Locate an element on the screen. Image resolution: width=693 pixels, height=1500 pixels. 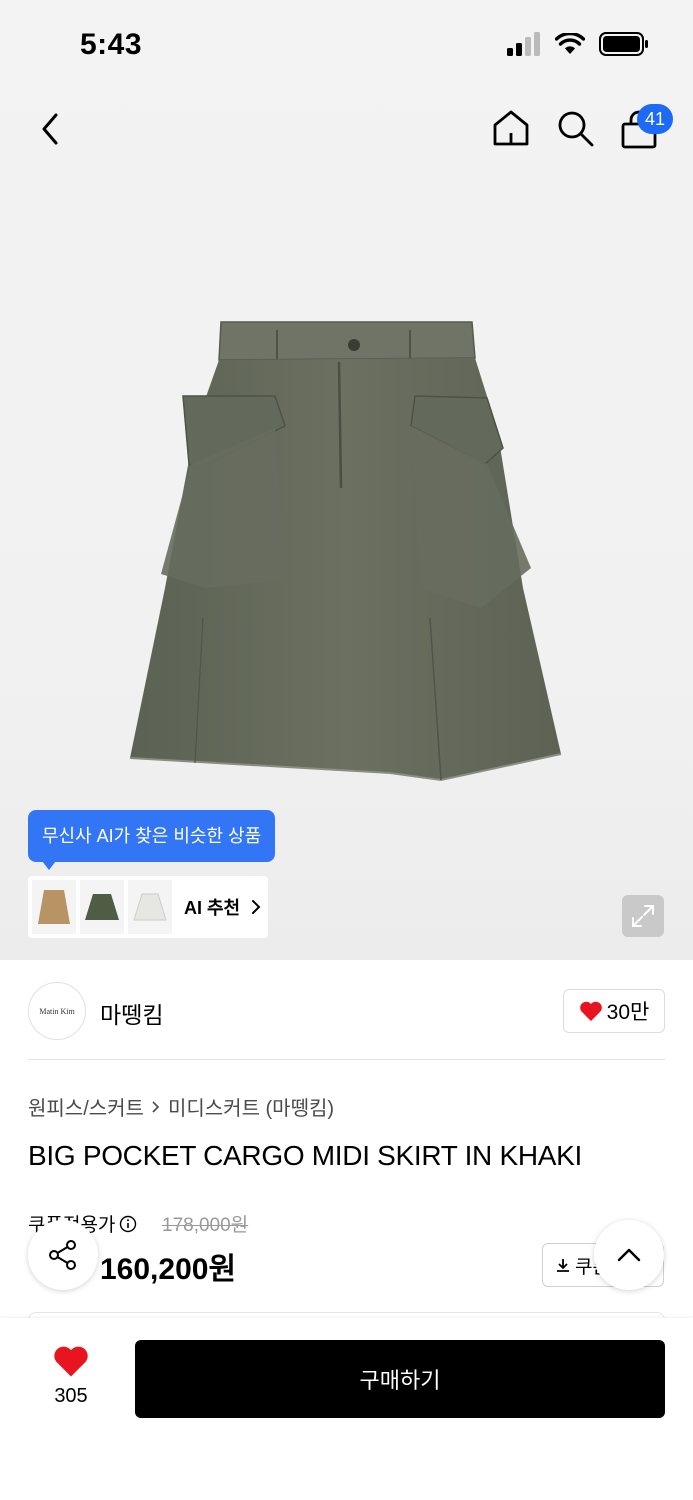
back-arrow-icon is located at coordinates (51, 129).